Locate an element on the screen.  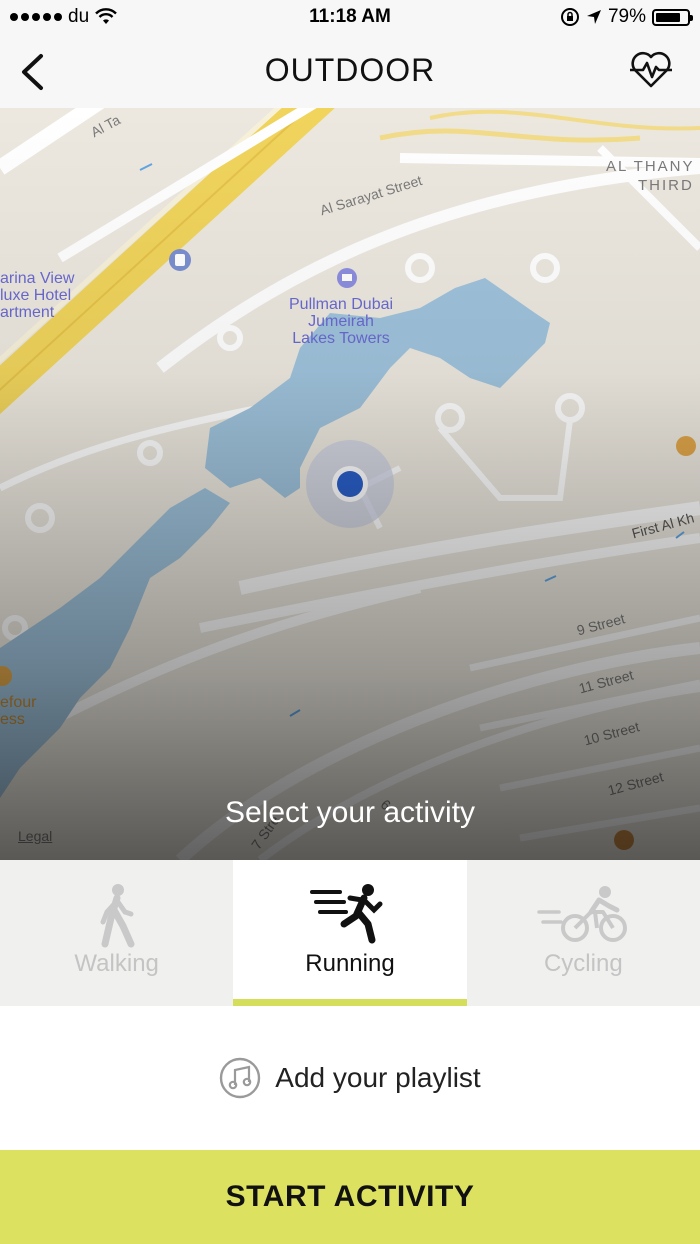
page-title: OUTDOOR is located at coordinates (350, 70).